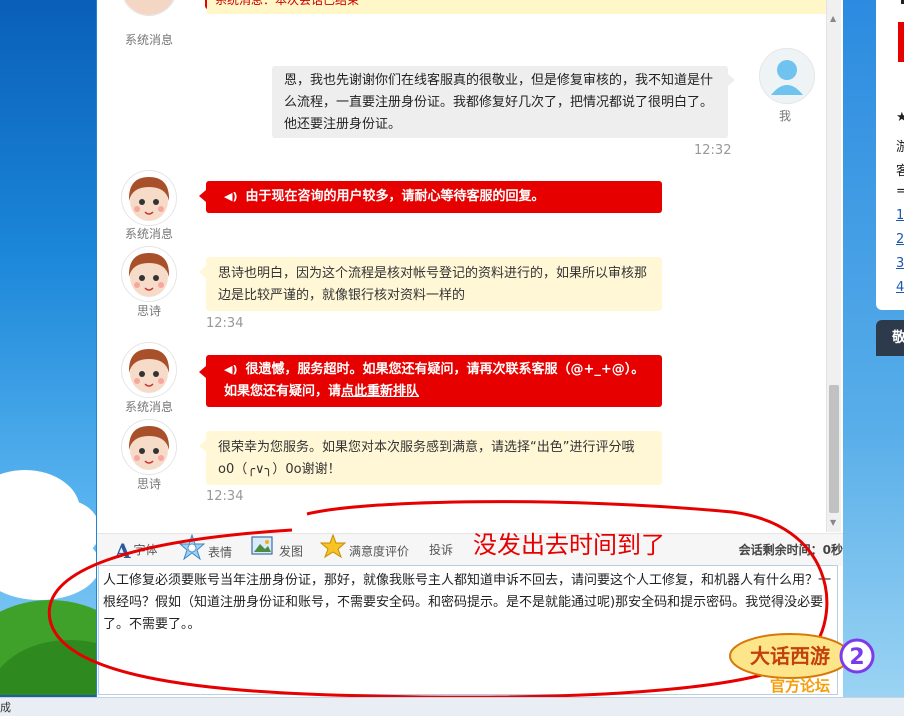 The height and width of the screenshot is (716, 904). What do you see at coordinates (790, 550) in the screenshot?
I see `session-time-remaining: 会话剩余时间：0秒` at bounding box center [790, 550].